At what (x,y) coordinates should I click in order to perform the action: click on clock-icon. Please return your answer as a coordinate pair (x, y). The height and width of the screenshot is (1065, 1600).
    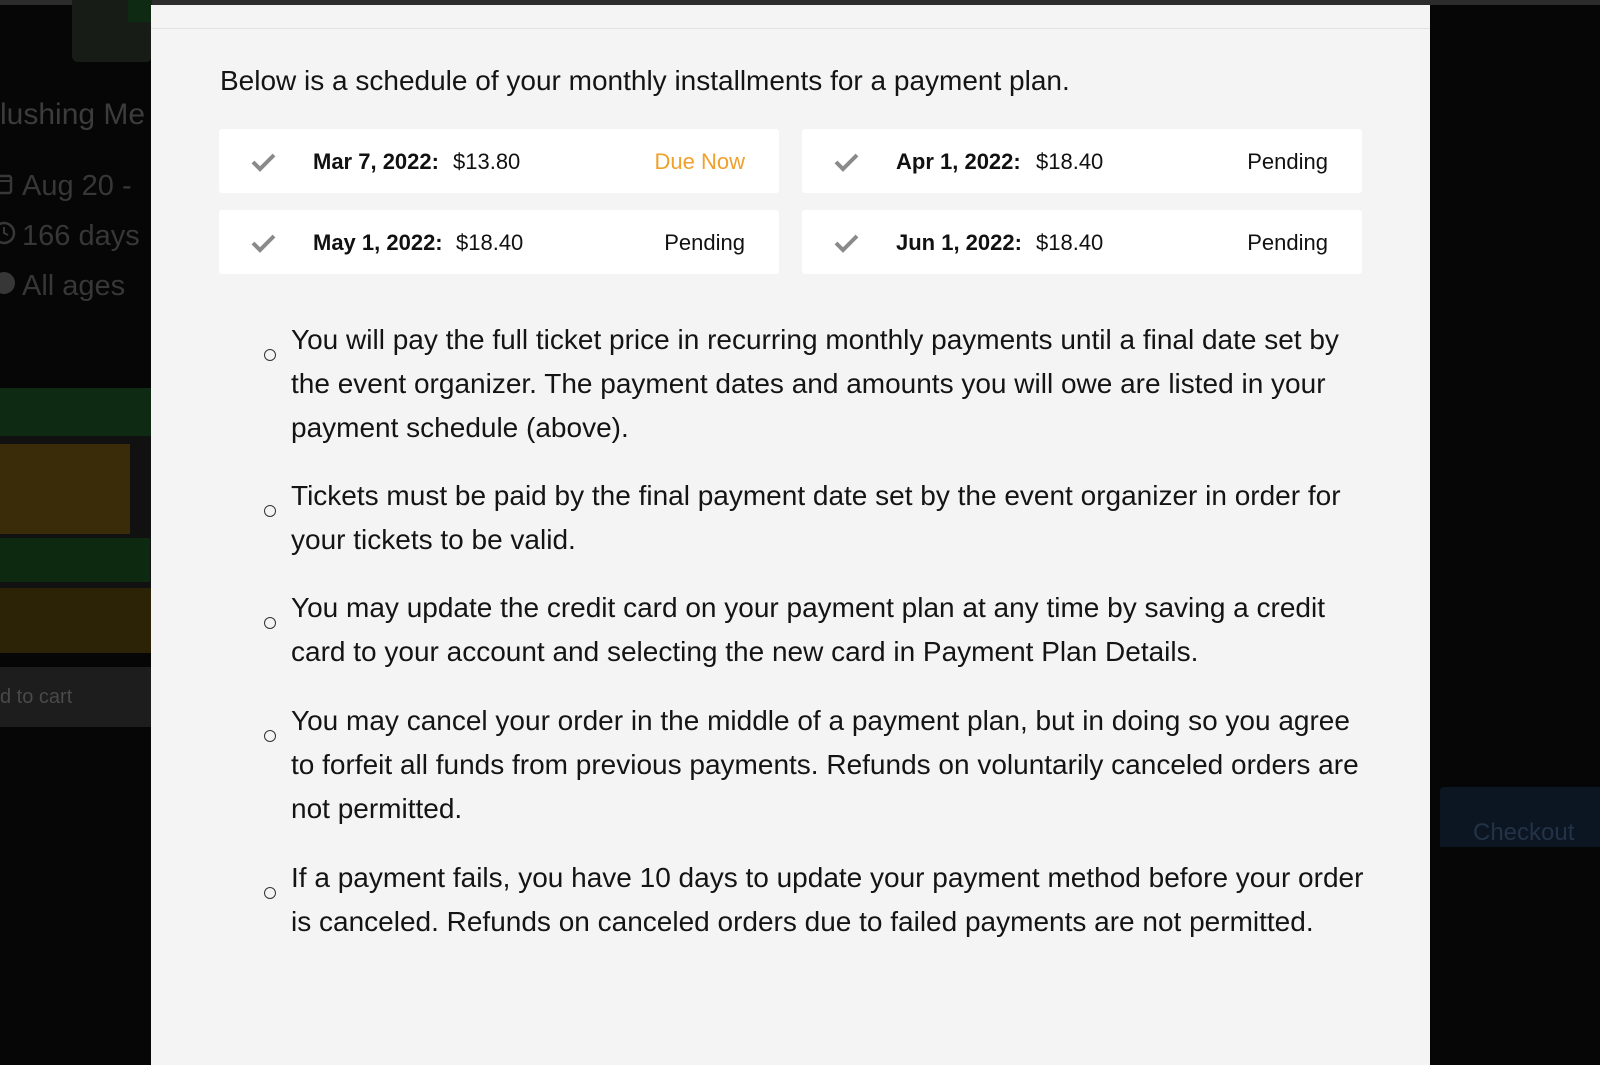
    Looking at the image, I should click on (8, 236).